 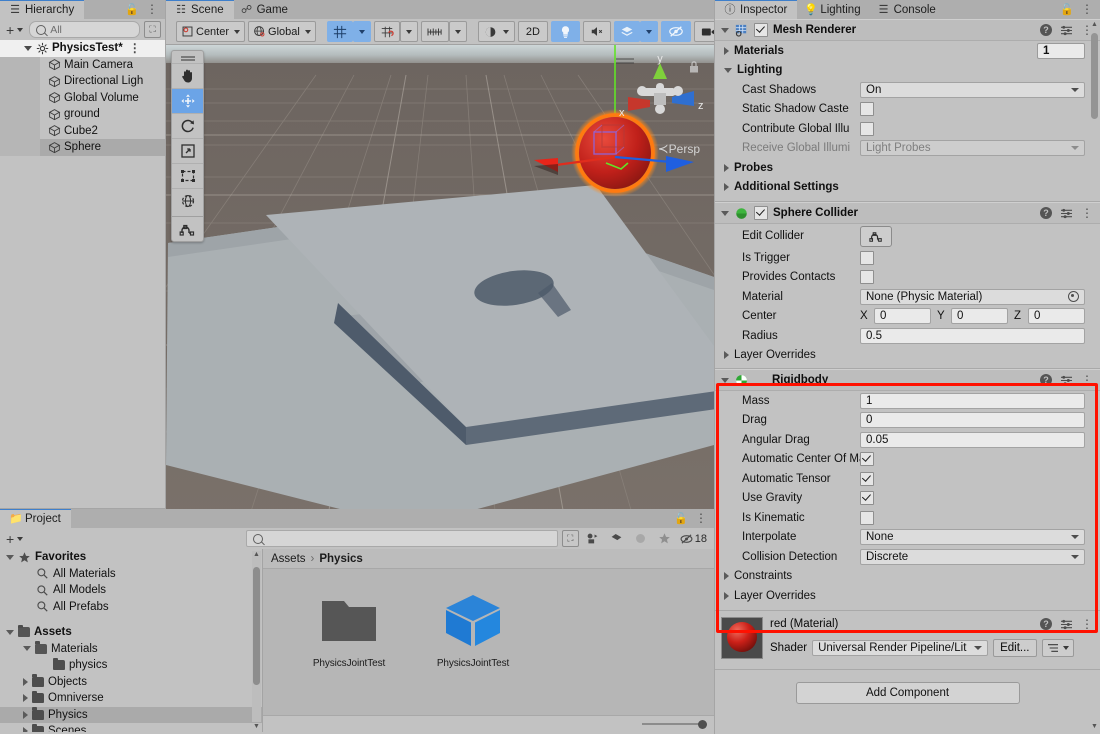 What do you see at coordinates (907, 577) in the screenshot?
I see `constraints-foldout: Constraints` at bounding box center [907, 577].